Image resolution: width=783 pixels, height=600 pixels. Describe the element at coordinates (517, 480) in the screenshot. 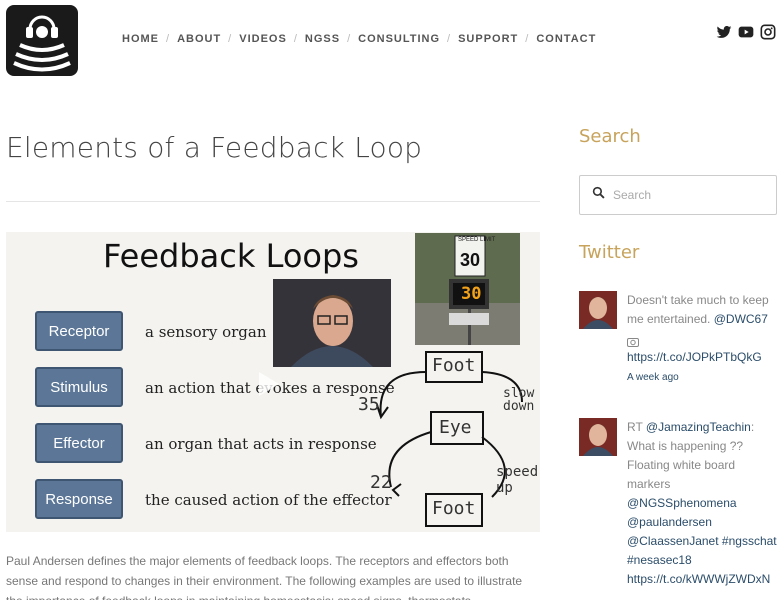

I see `sketch-speed-up: speed up` at that location.